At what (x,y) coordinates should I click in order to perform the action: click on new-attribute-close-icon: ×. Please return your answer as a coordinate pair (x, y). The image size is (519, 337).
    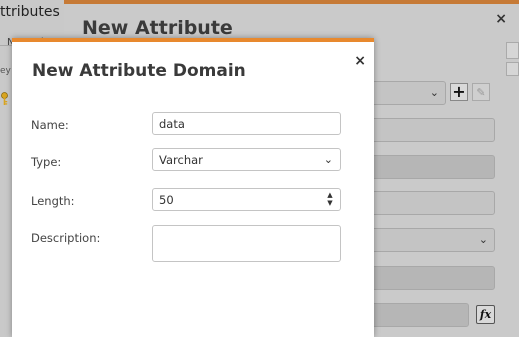
    Looking at the image, I should click on (501, 19).